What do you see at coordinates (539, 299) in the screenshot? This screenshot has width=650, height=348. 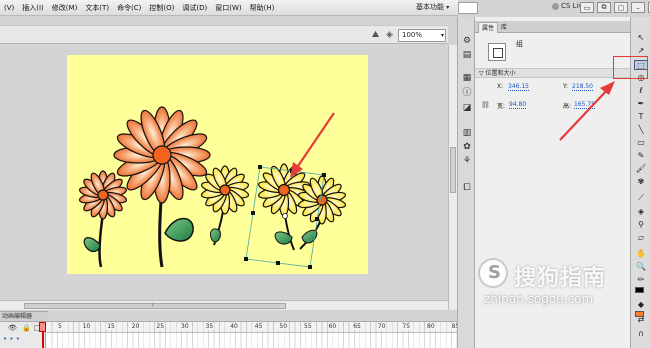 I see `watermark-url: zhinan.sogou.com` at bounding box center [539, 299].